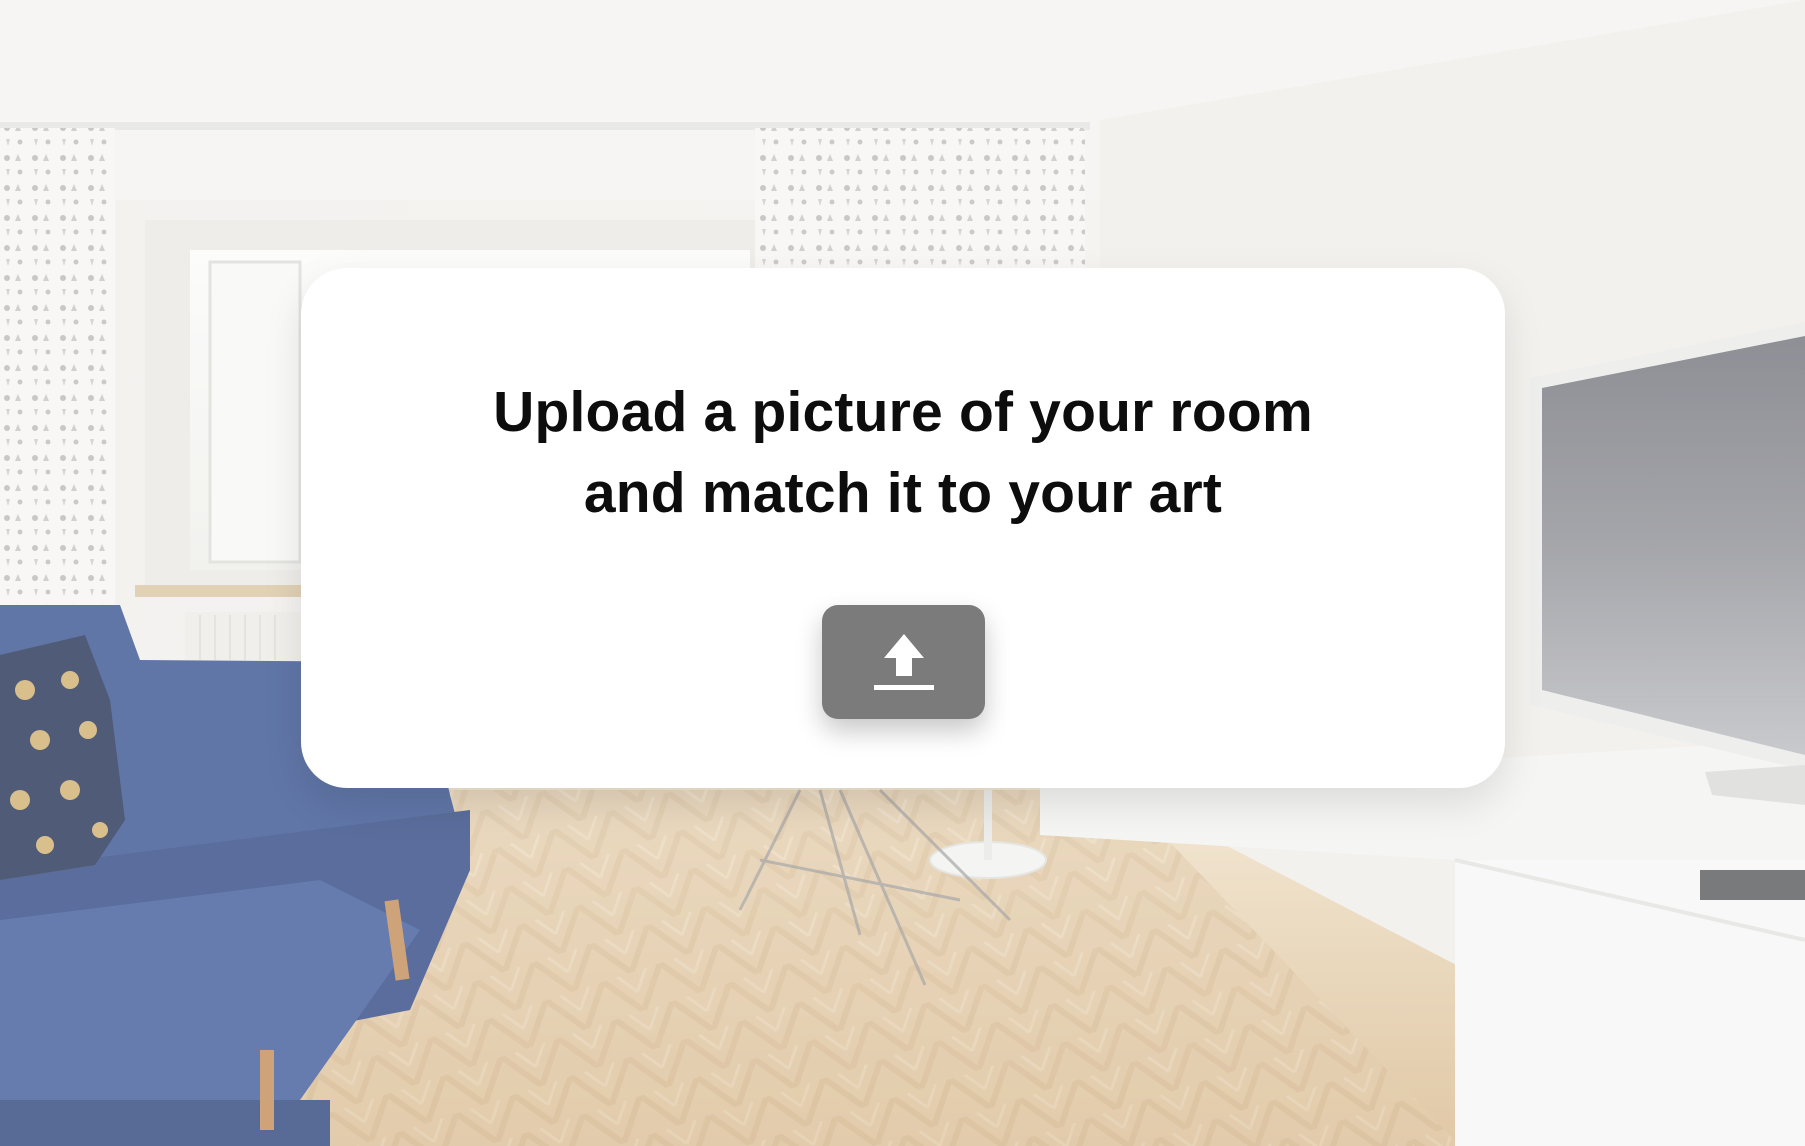 This screenshot has width=1805, height=1146. I want to click on upload-icon, so click(904, 662).